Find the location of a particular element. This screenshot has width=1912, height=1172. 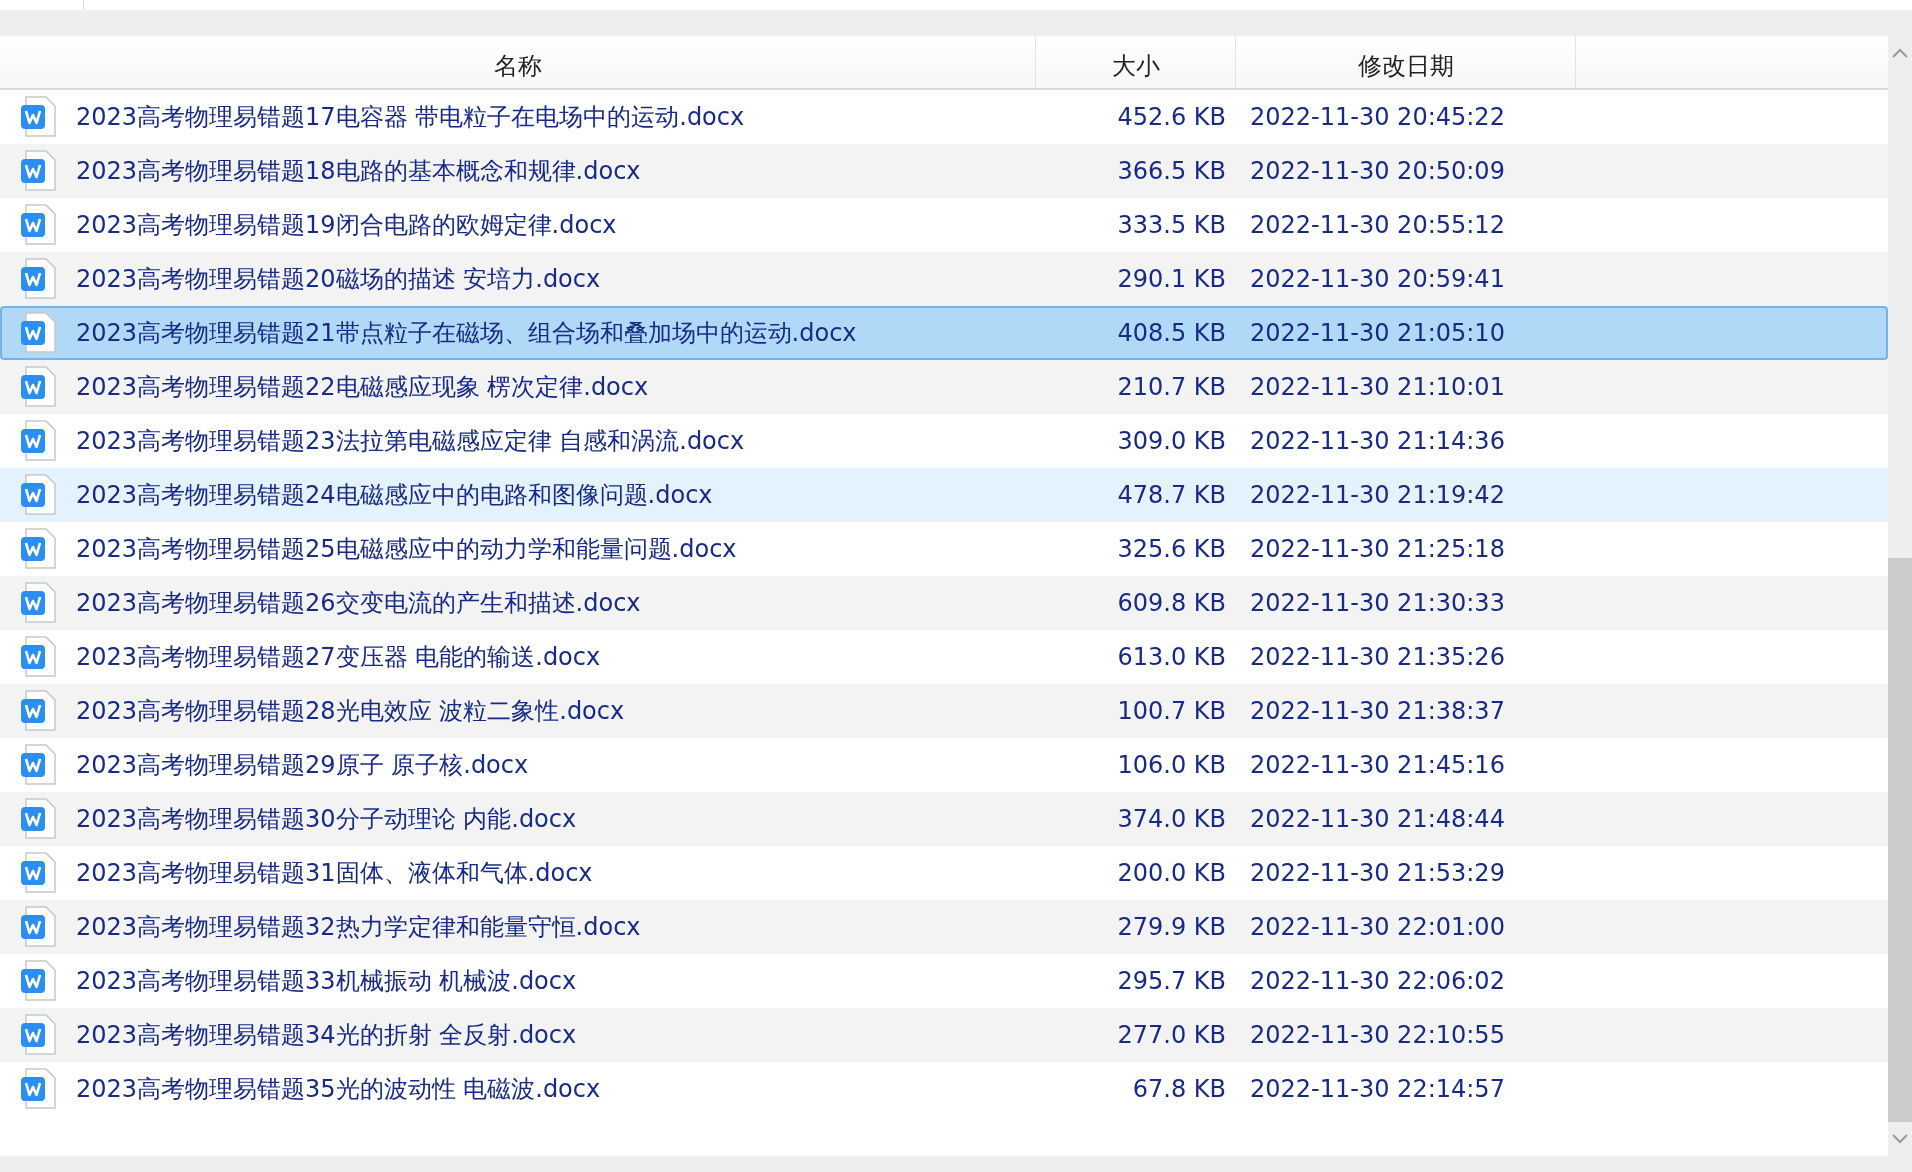

file-size: 478.7 KB is located at coordinates (1171, 495).